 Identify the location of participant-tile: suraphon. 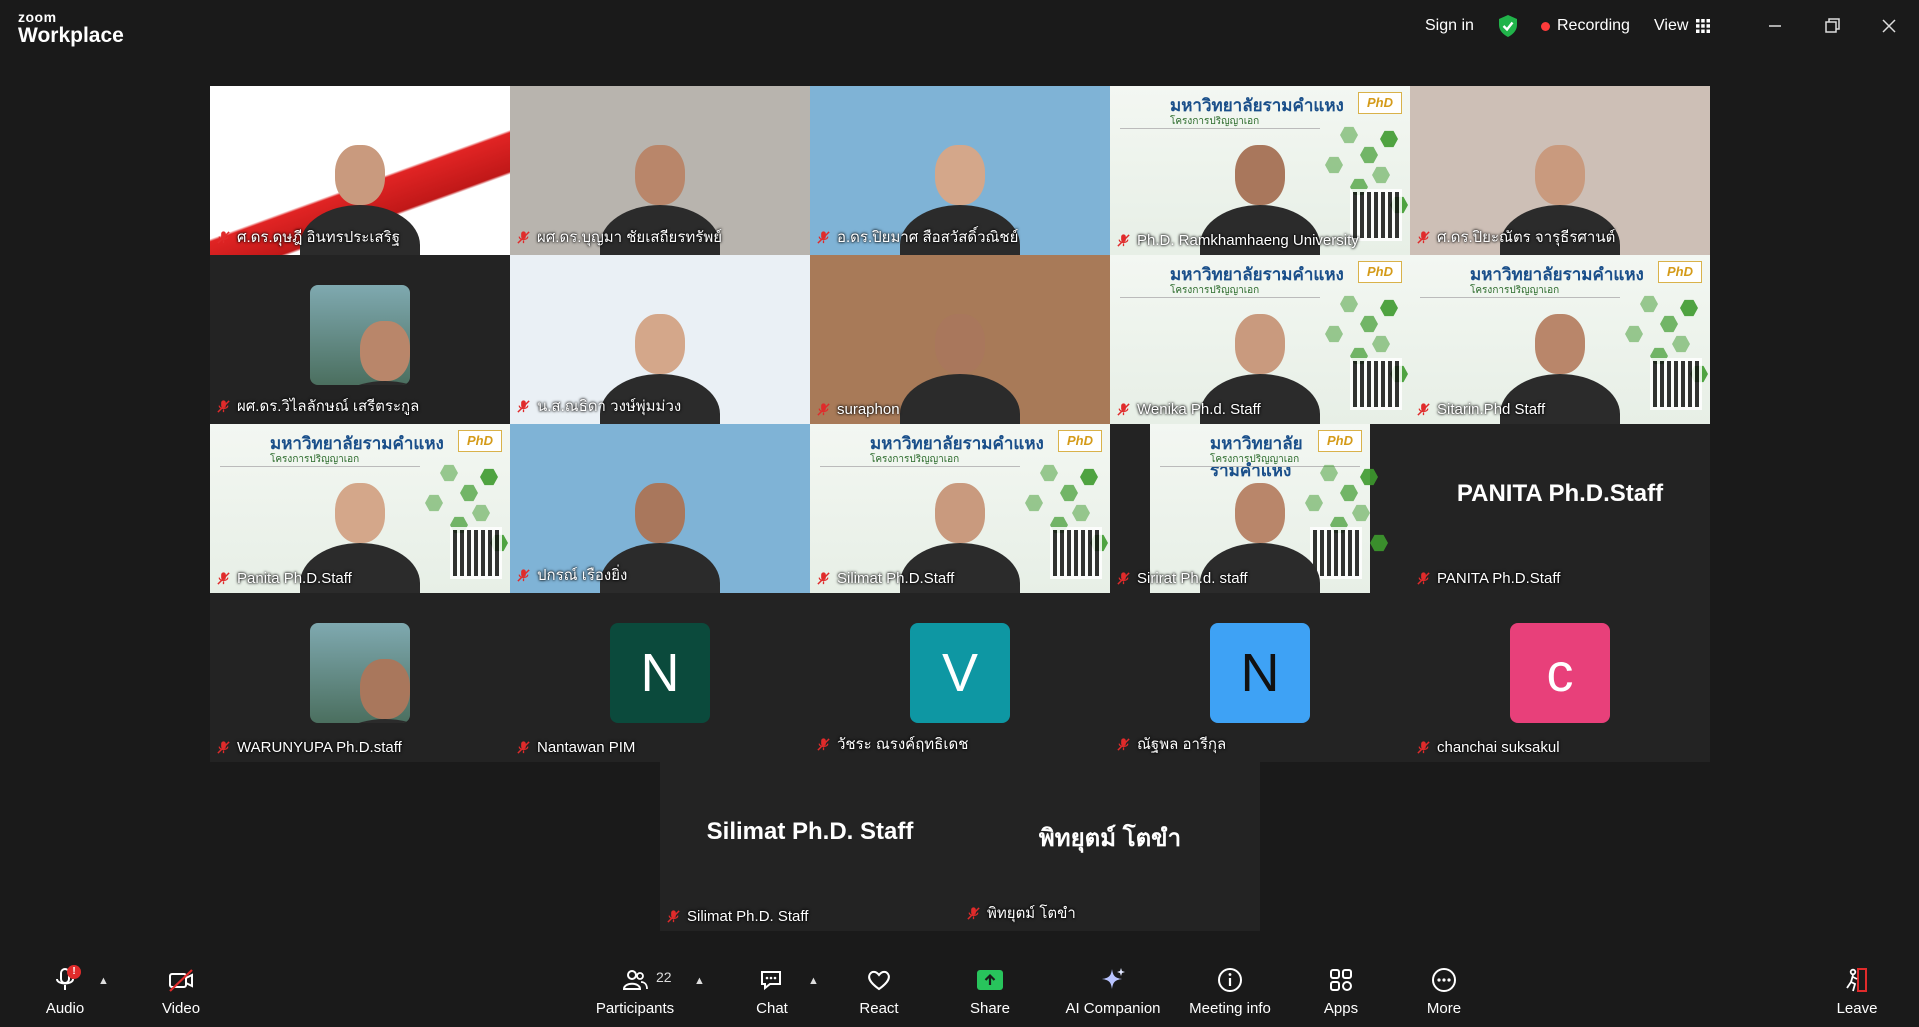
(960, 339).